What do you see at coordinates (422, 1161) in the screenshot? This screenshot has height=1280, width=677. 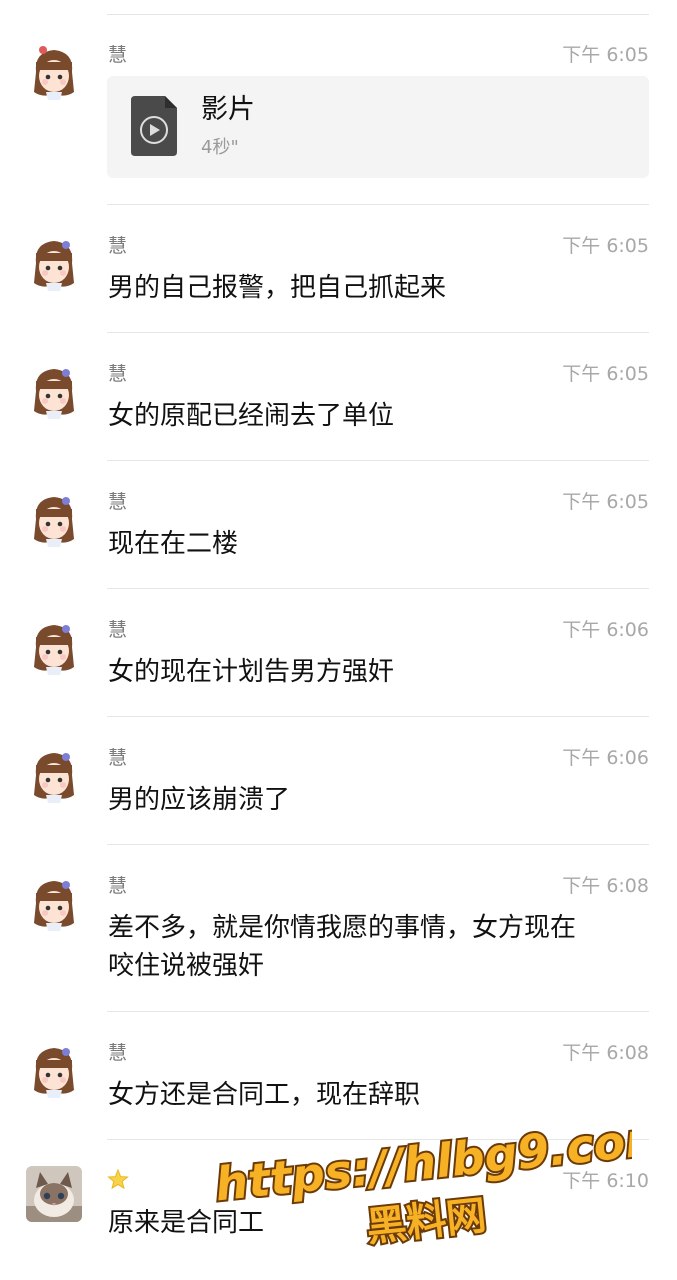 I see `watermark-url: https://hlbg9.com` at bounding box center [422, 1161].